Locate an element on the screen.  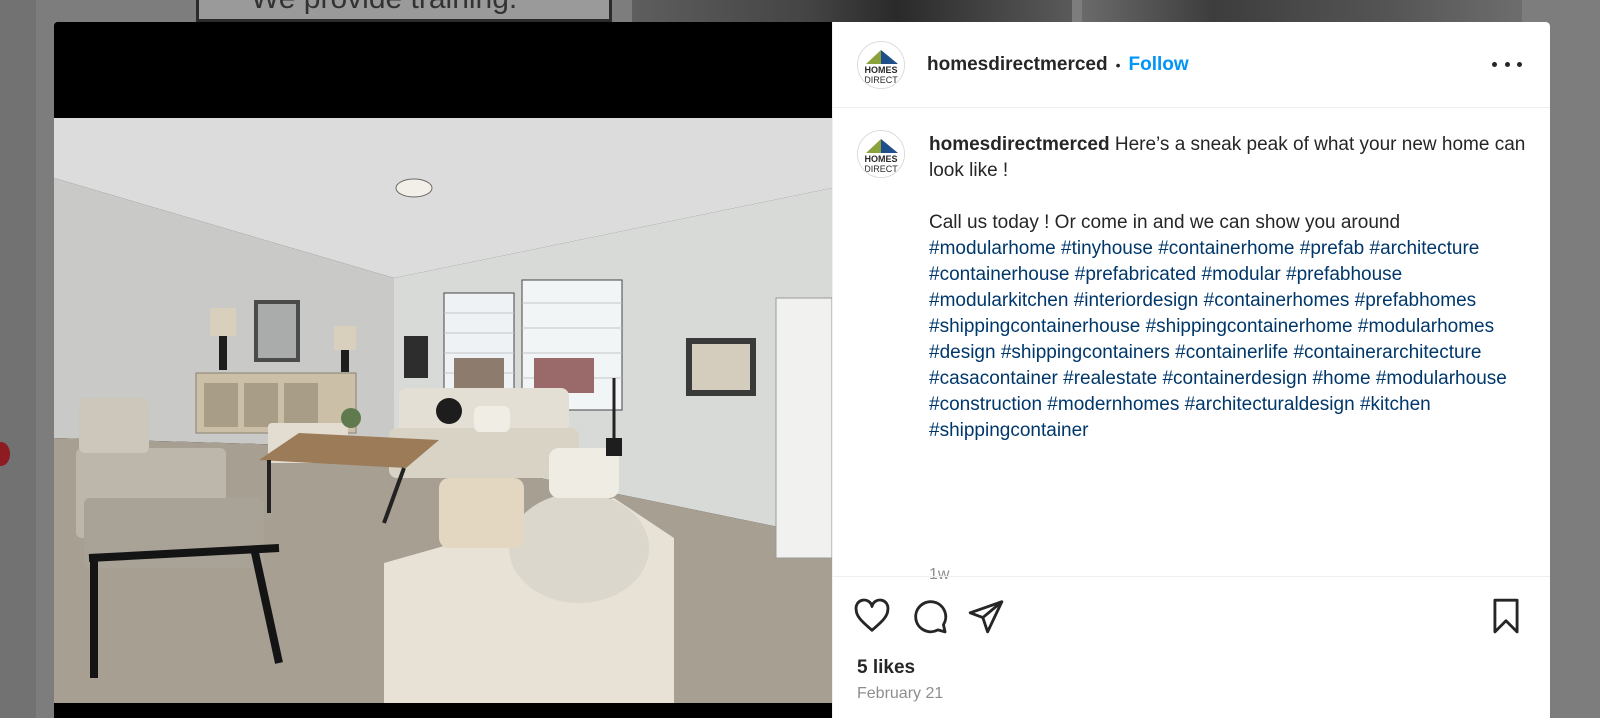
hashtag-link: #shippingcontainerhouse is located at coordinates (1034, 326).